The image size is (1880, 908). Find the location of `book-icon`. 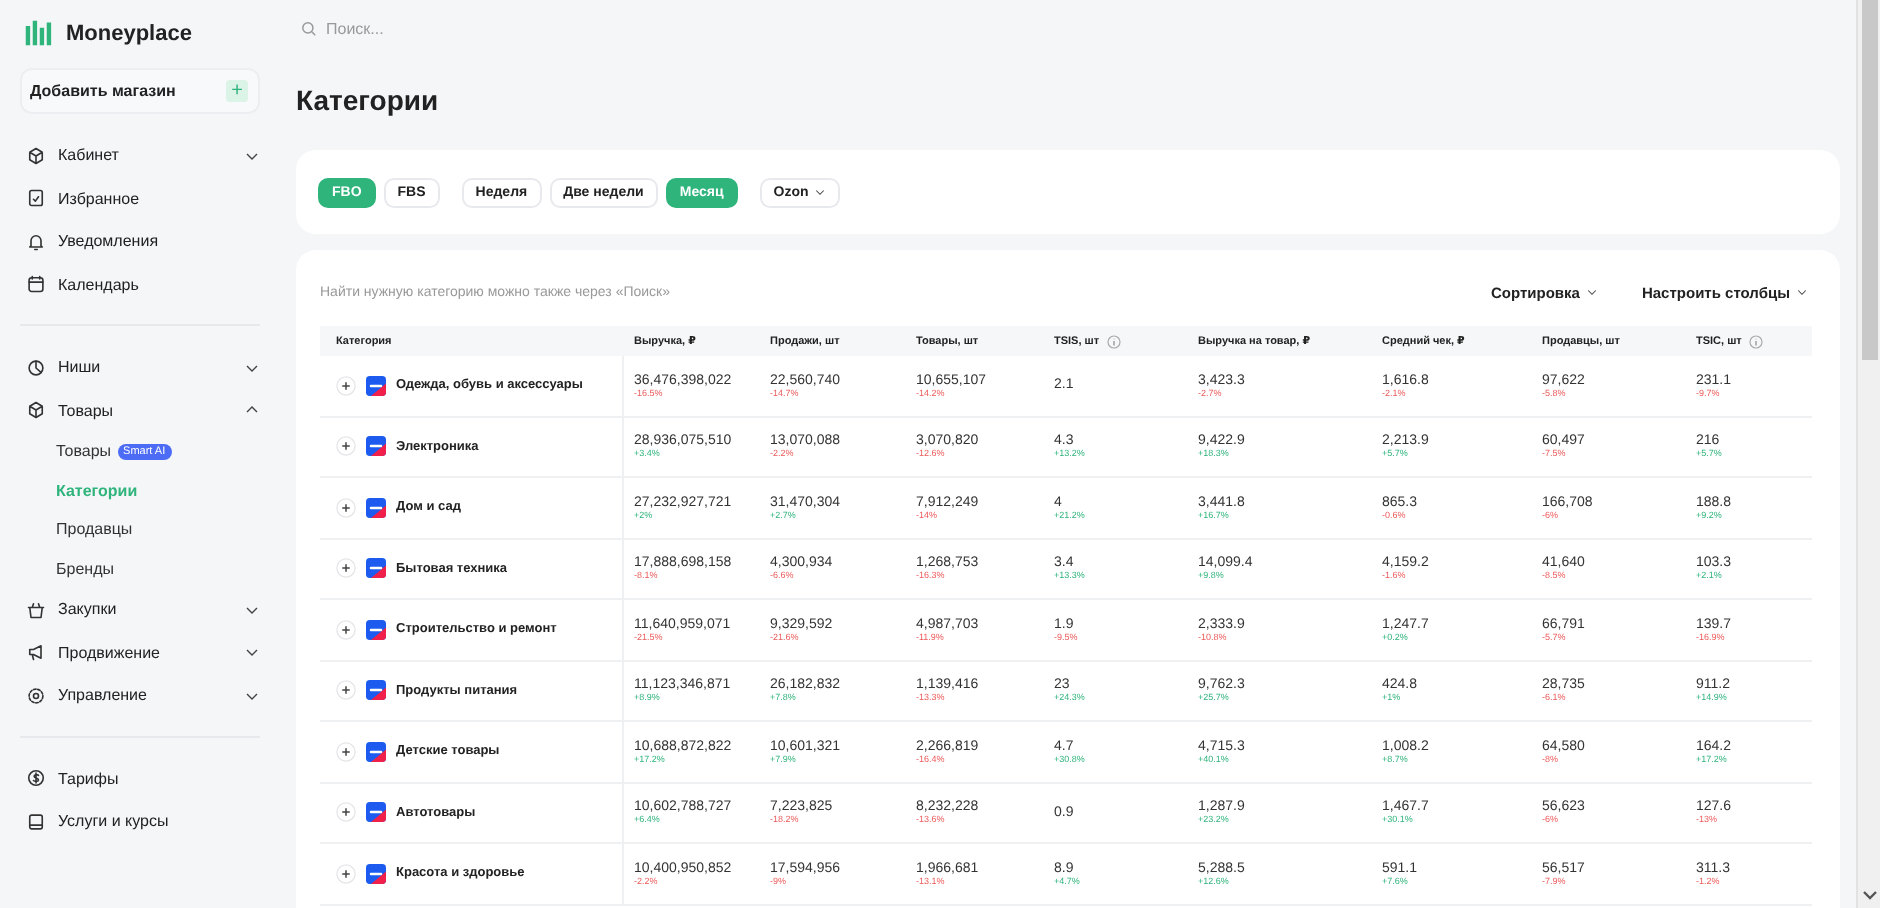

book-icon is located at coordinates (36, 821).